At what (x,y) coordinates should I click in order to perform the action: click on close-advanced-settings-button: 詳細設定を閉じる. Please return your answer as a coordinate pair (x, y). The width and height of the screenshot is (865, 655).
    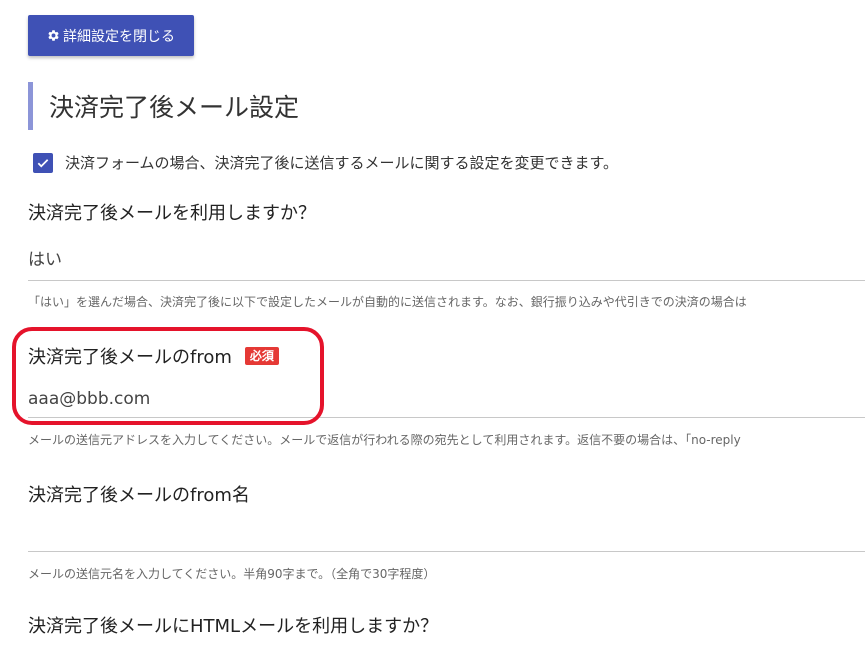
    Looking at the image, I should click on (111, 35).